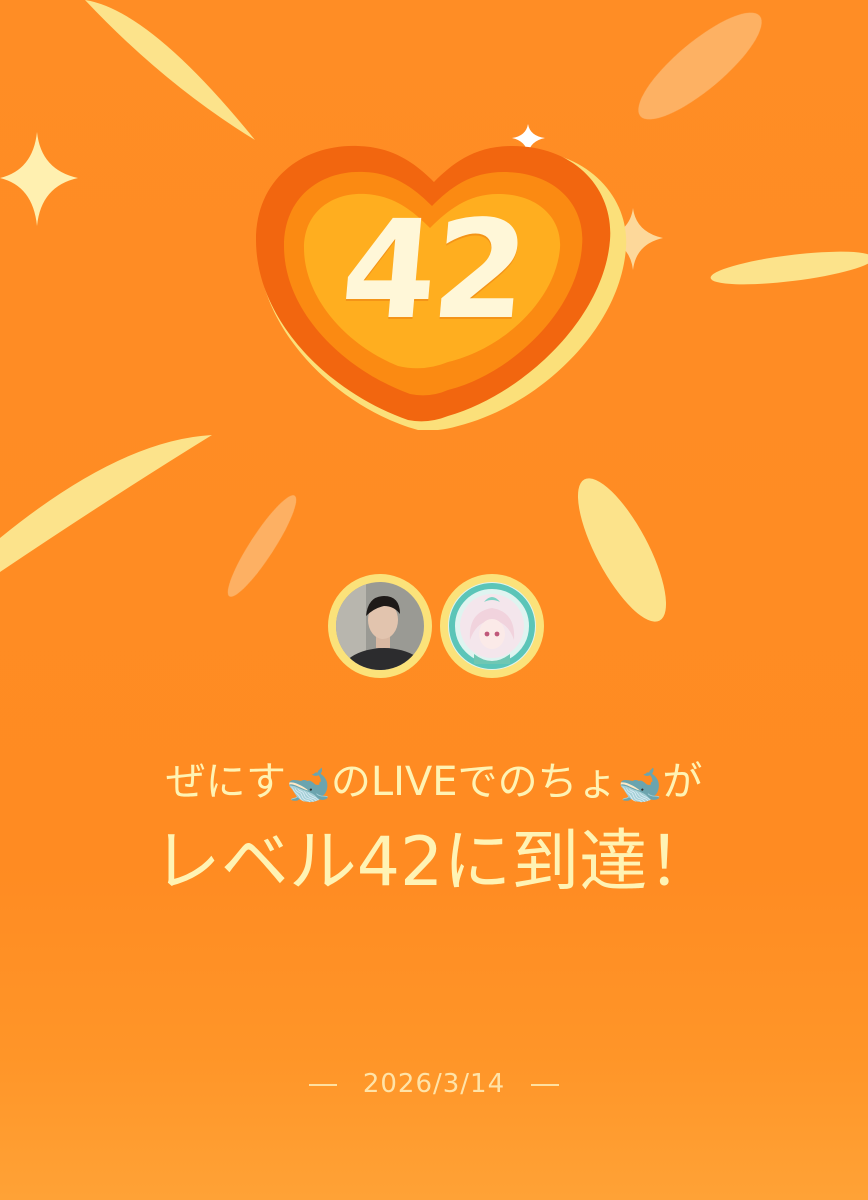 This screenshot has height=1200, width=868. I want to click on viewer-name: のちょ, so click(557, 782).